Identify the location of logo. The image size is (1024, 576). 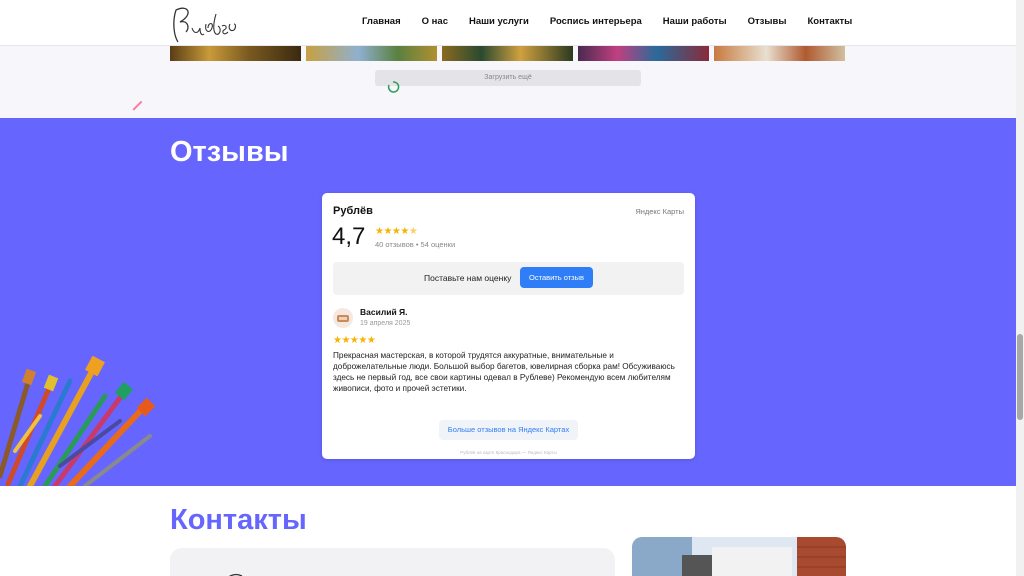
(203, 23).